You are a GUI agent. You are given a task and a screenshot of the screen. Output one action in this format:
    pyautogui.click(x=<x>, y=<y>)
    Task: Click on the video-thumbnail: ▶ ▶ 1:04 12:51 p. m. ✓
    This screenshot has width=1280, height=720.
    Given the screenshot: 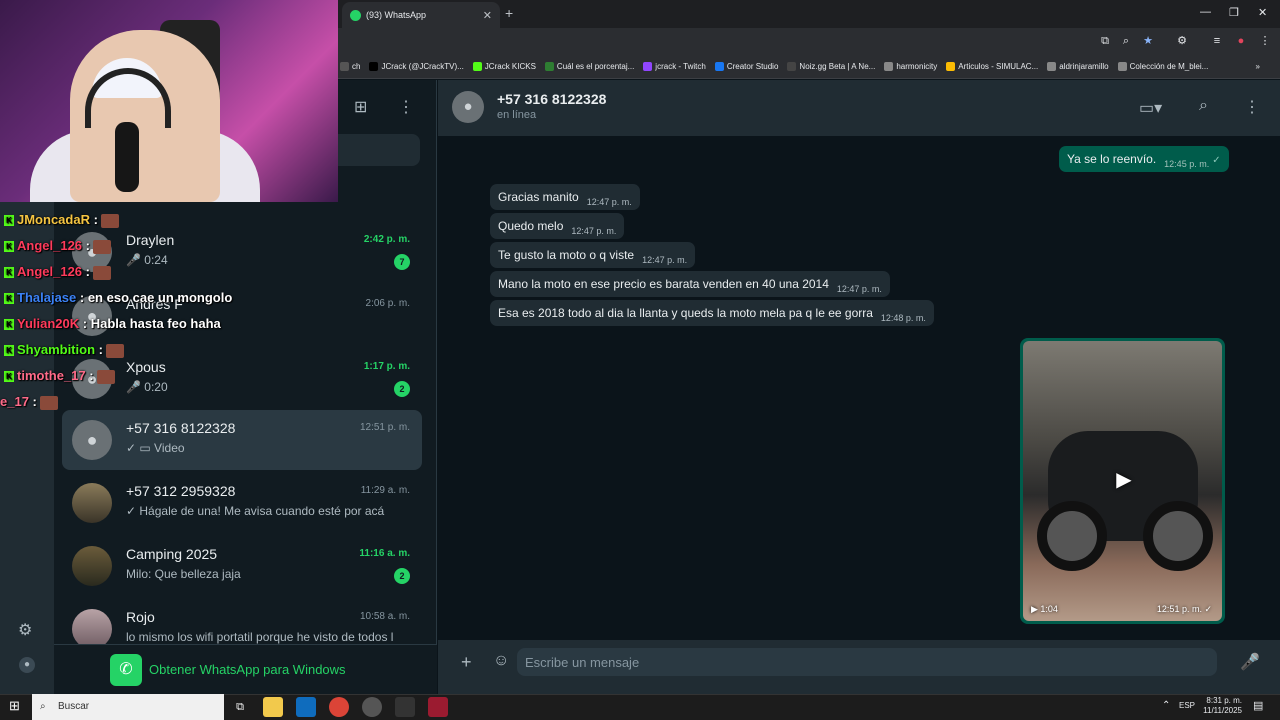 What is the action you would take?
    pyautogui.click(x=1122, y=481)
    